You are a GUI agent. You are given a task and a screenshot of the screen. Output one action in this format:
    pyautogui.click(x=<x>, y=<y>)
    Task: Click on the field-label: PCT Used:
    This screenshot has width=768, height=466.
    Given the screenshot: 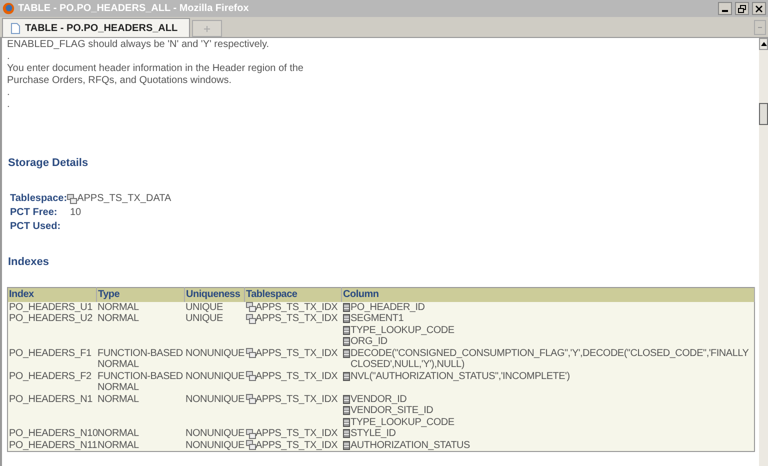 What is the action you would take?
    pyautogui.click(x=36, y=227)
    